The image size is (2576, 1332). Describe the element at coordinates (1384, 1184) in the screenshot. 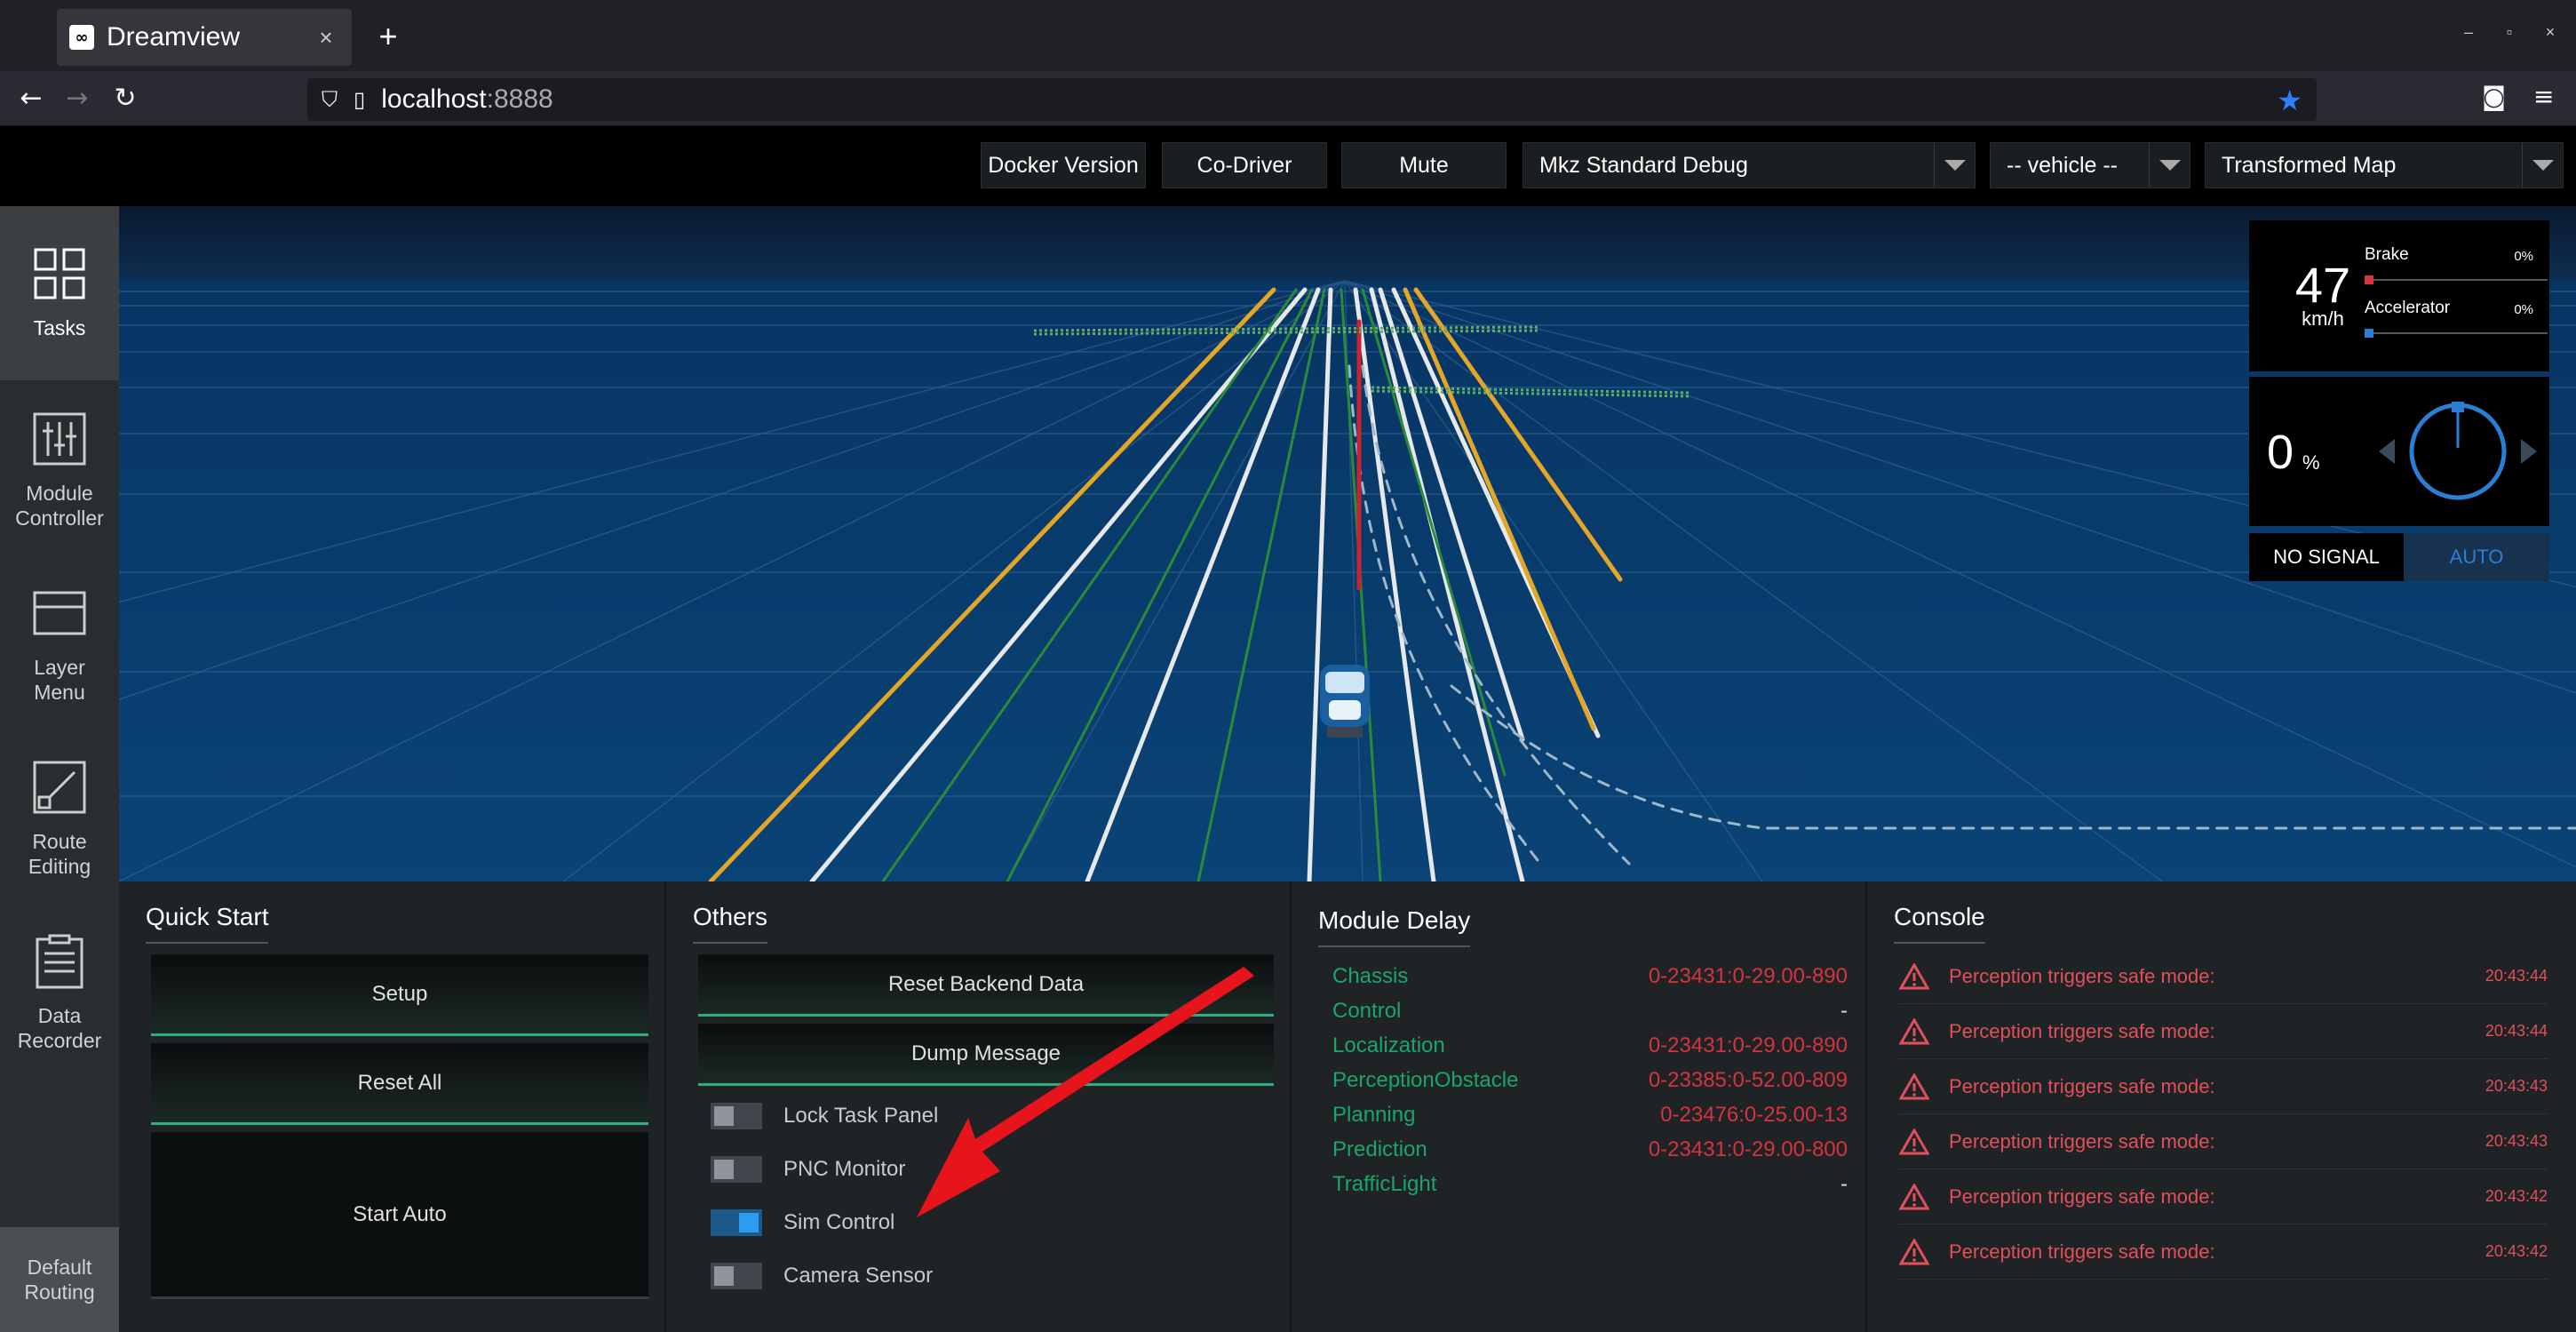

I see `module-name: TrafficLight` at that location.